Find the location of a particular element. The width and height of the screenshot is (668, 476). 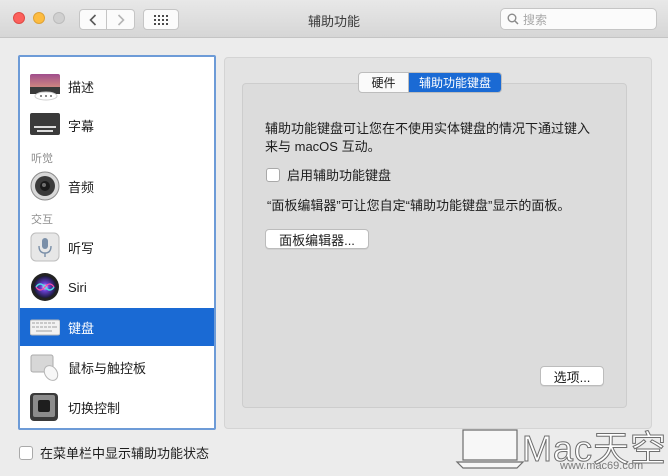

sidebar-item-keyboard: 键盘 is located at coordinates (117, 327).